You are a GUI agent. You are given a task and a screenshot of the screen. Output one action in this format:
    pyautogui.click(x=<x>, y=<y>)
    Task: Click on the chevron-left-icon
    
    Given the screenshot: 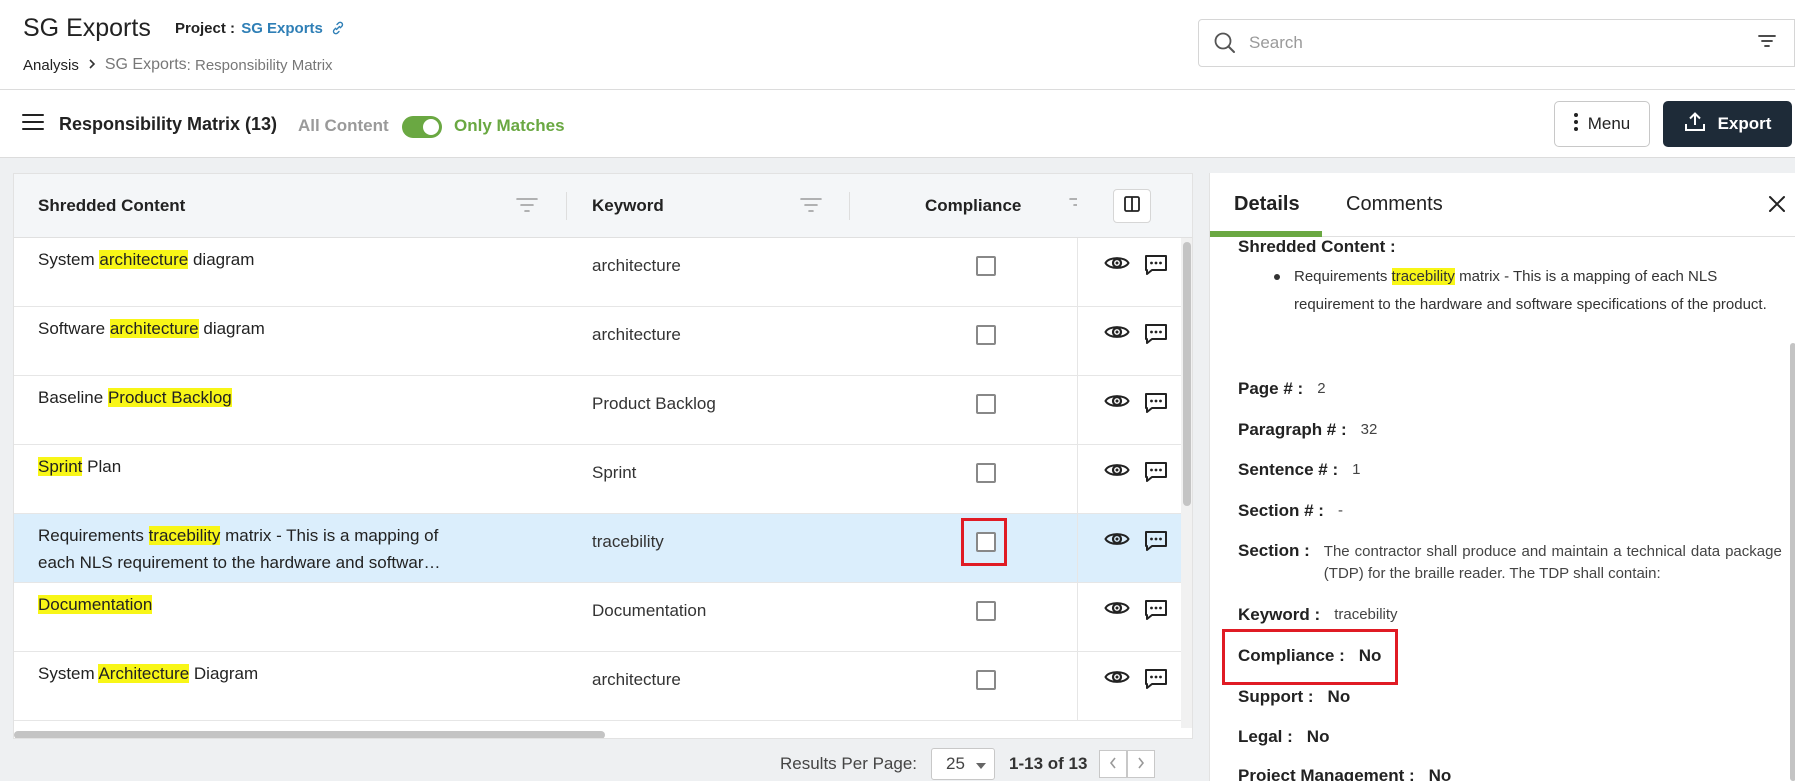 What is the action you would take?
    pyautogui.click(x=1113, y=764)
    